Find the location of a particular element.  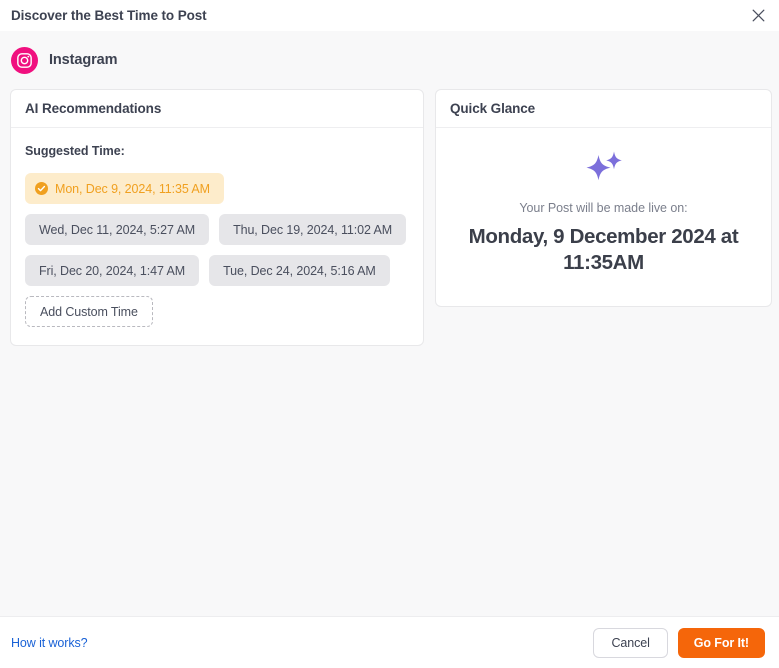

instagram-icon is located at coordinates (24, 60).